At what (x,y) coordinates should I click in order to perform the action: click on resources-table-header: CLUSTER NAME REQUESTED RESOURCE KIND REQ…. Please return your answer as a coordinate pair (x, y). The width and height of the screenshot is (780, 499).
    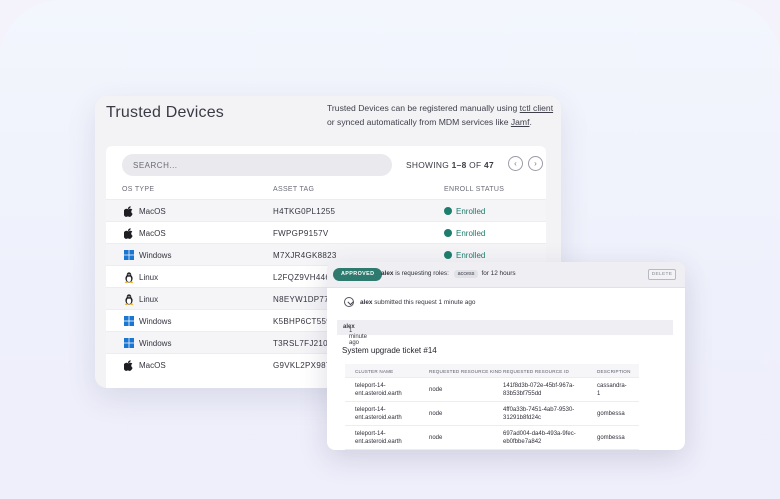
    Looking at the image, I should click on (492, 371).